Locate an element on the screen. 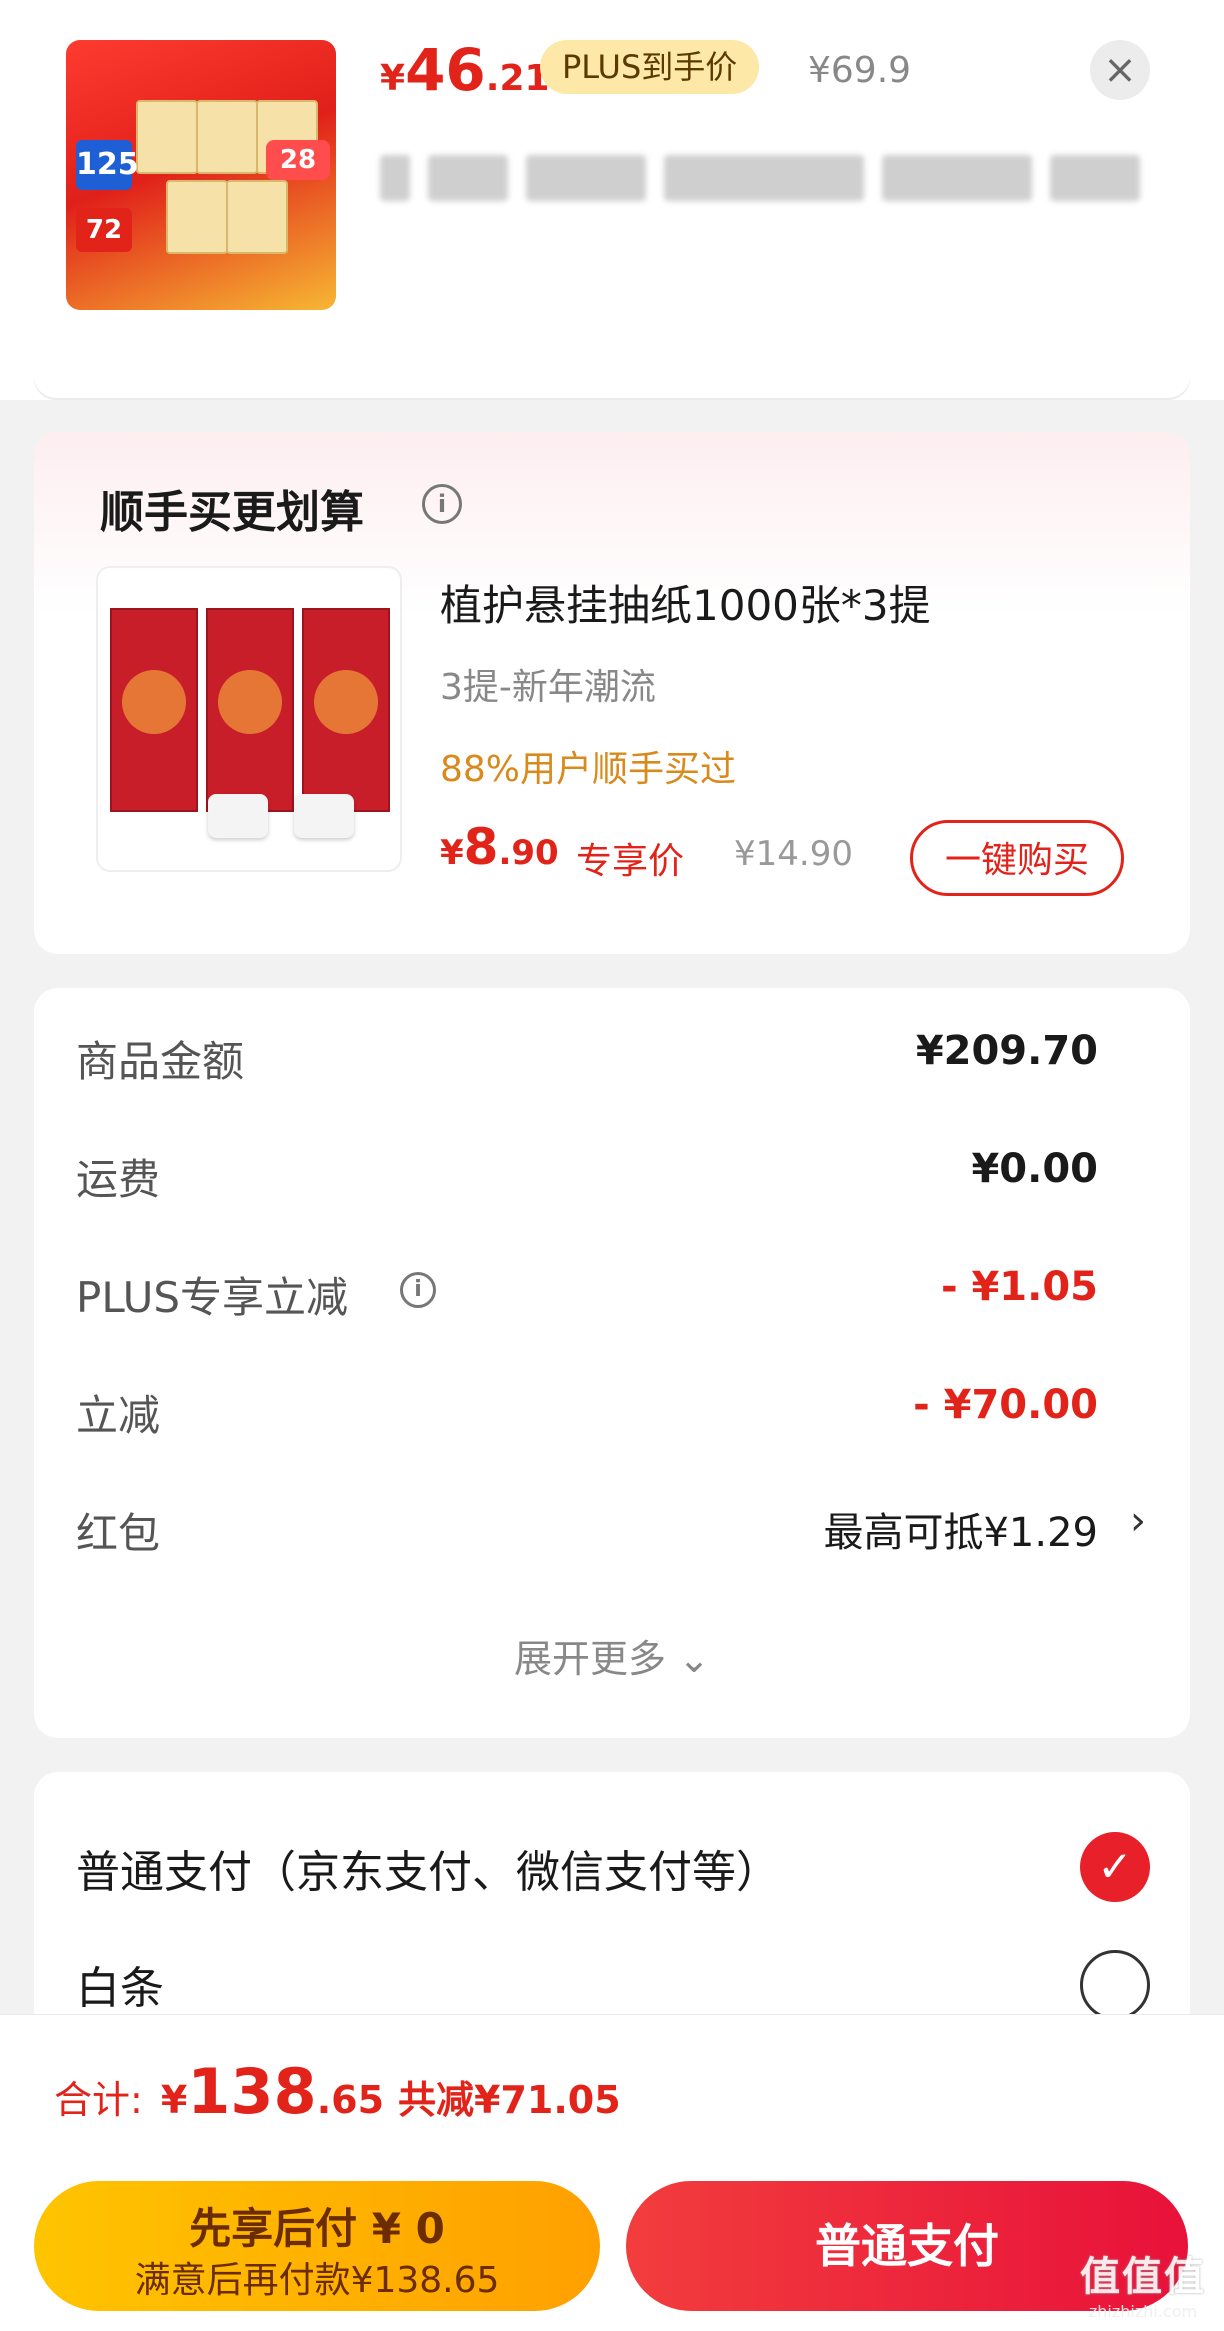 This screenshot has width=1224, height=2331. watermark-logo-text: 值值值 is located at coordinates (1143, 2277).